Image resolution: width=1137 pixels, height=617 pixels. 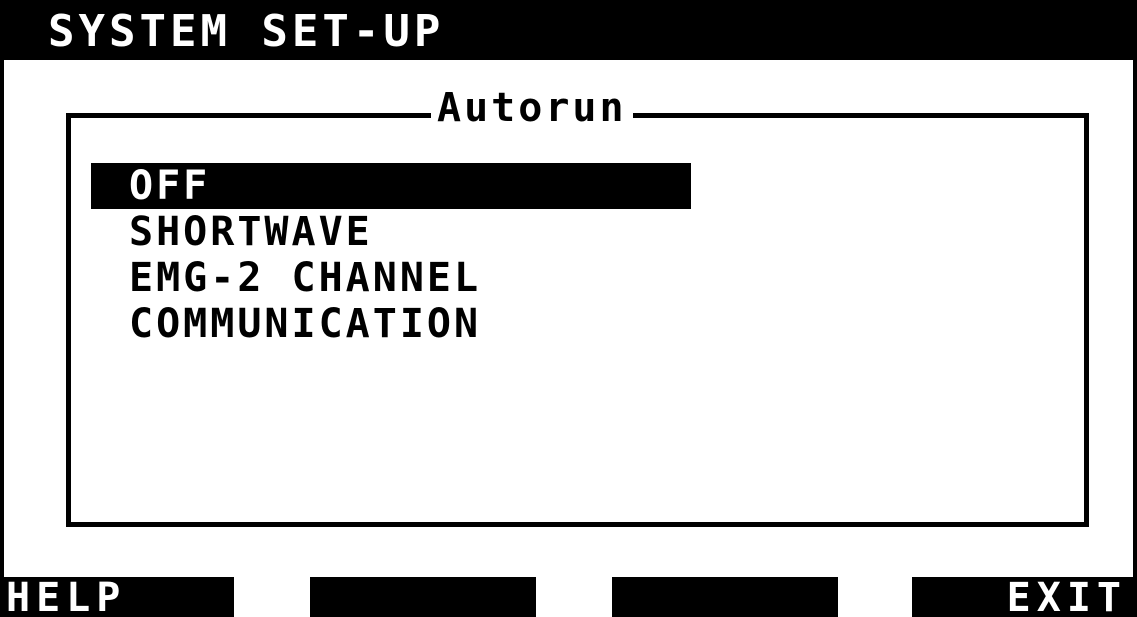 What do you see at coordinates (246, 31) in the screenshot?
I see `screen-title: SYSTEM SET-UP` at bounding box center [246, 31].